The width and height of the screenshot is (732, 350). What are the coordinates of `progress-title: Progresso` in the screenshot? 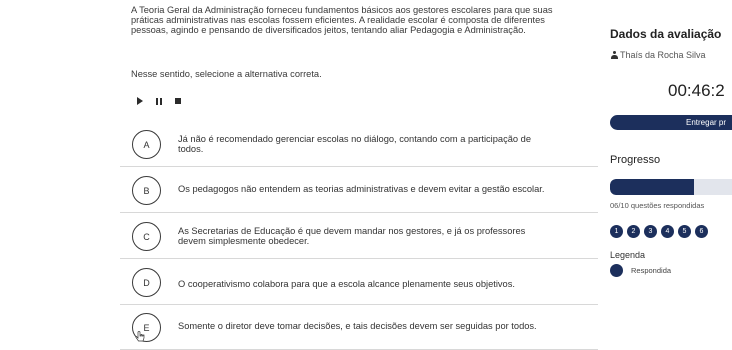 It's located at (635, 160).